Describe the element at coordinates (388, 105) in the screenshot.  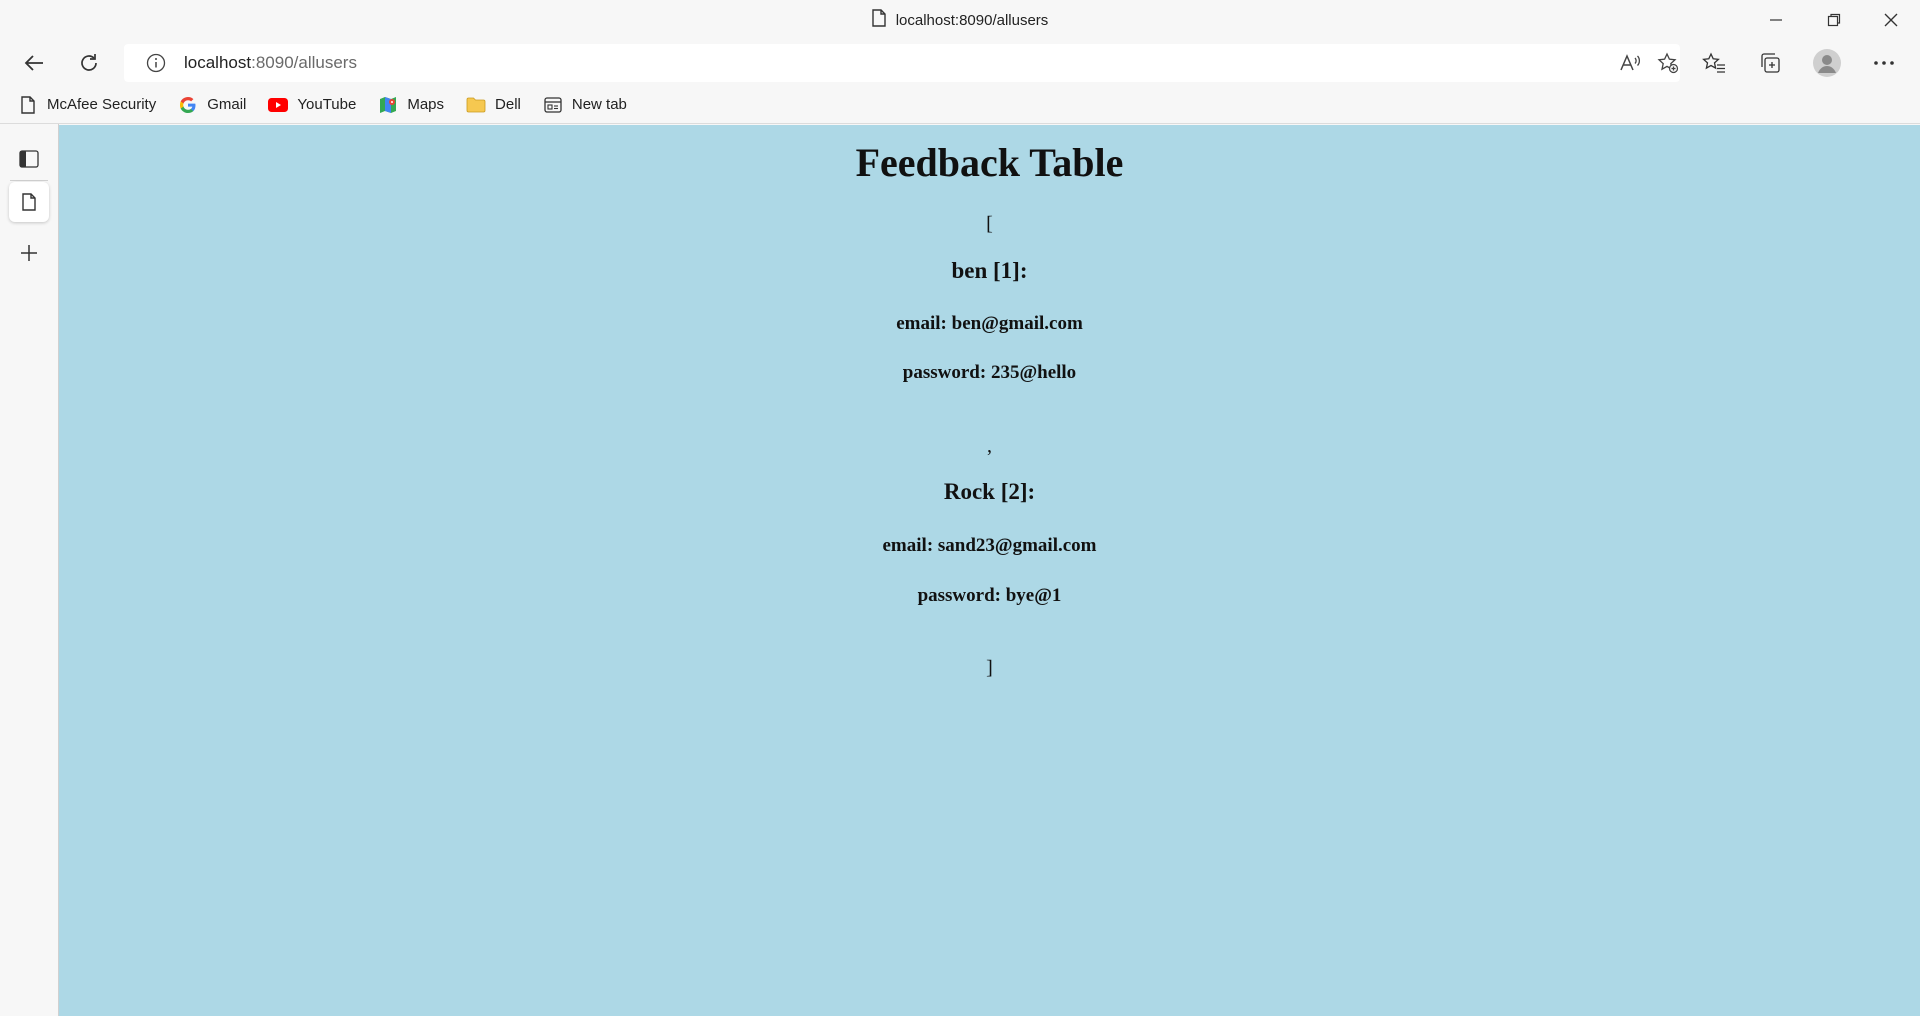
I see `maps-icon` at that location.